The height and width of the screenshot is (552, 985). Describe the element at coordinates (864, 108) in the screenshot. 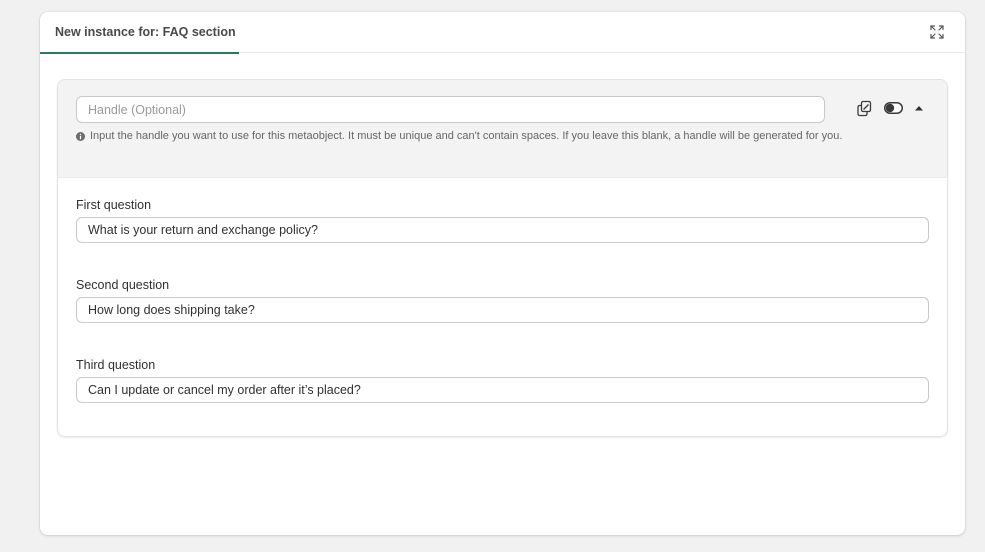

I see `duplicate-icon` at that location.